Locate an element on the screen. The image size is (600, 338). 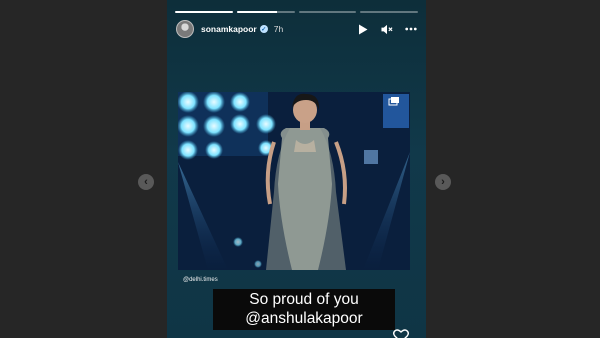
previous-story-button: ‹ is located at coordinates (146, 182).